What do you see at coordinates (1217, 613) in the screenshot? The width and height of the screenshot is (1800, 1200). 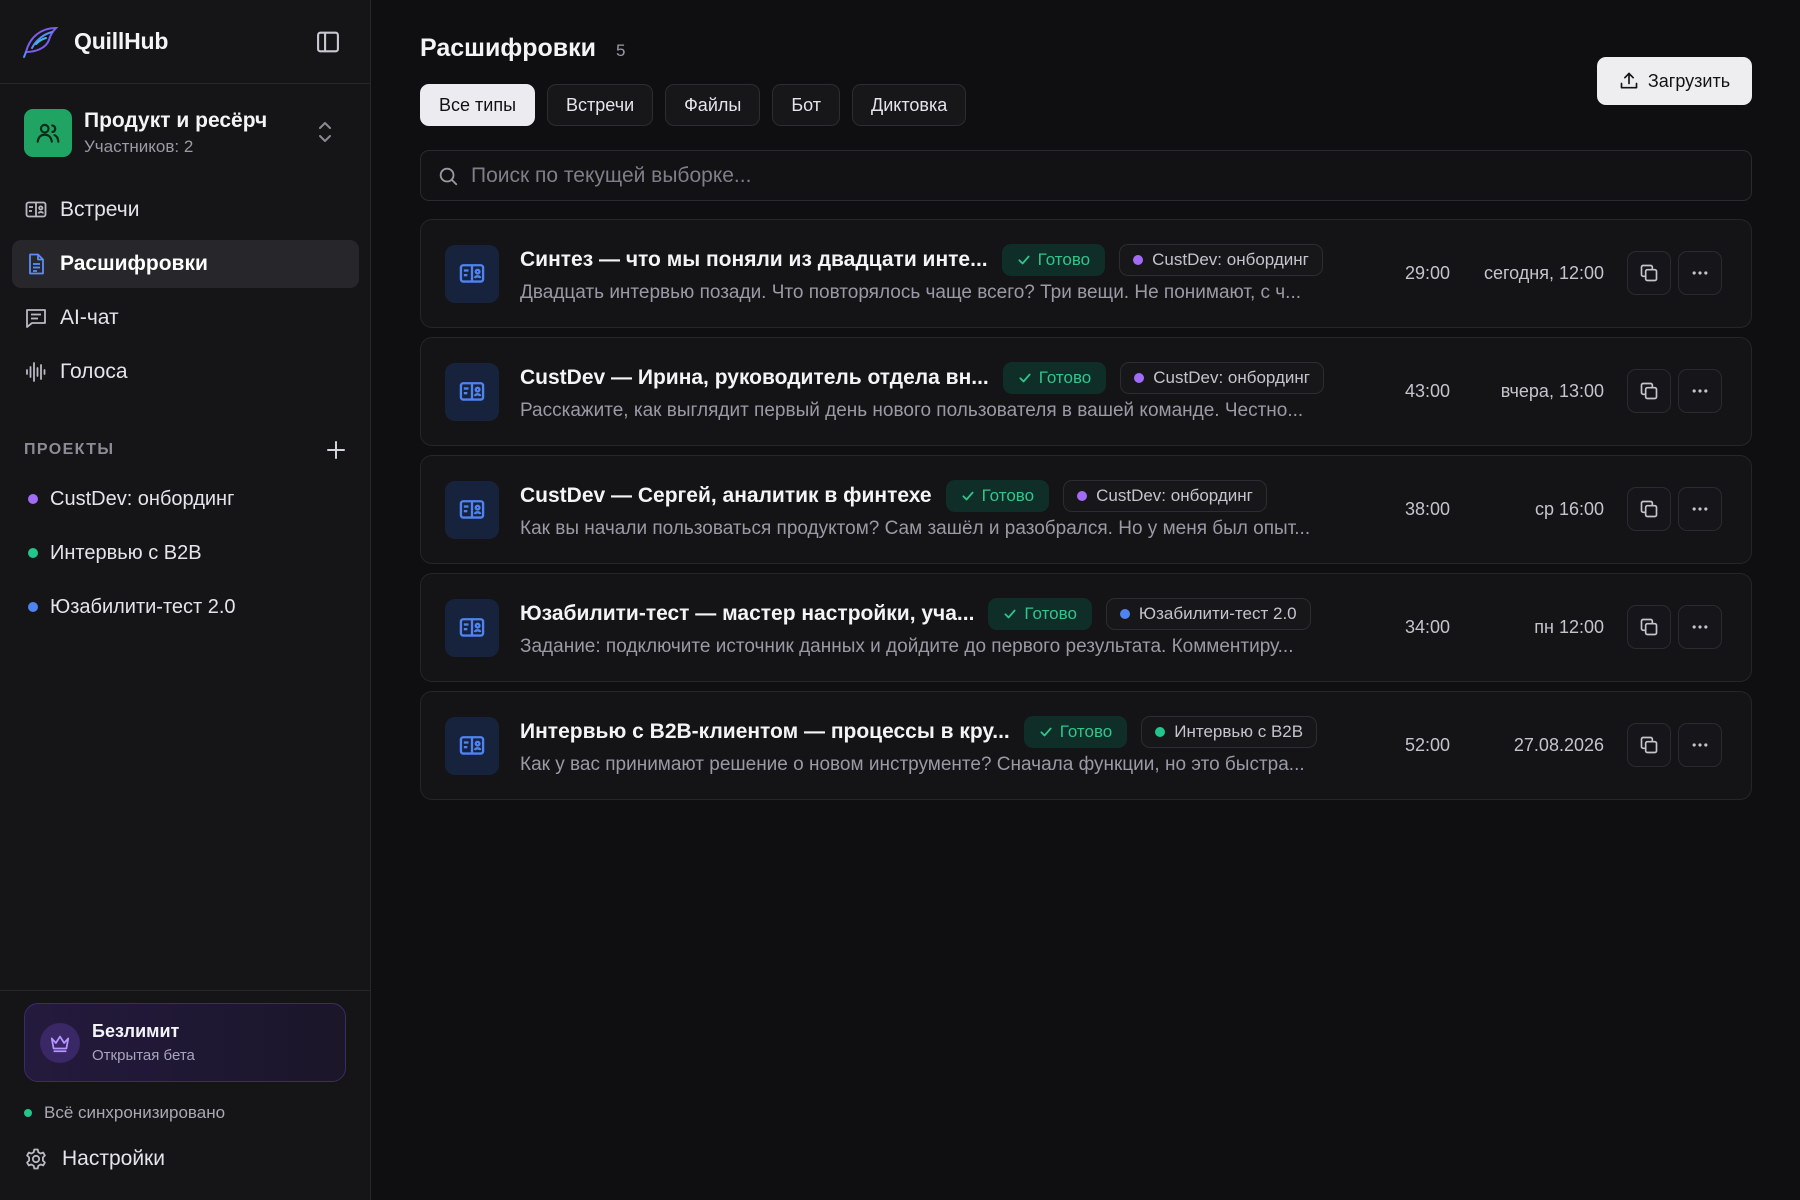 I see `project-badge-label: Юзабилити-тест 2.0` at bounding box center [1217, 613].